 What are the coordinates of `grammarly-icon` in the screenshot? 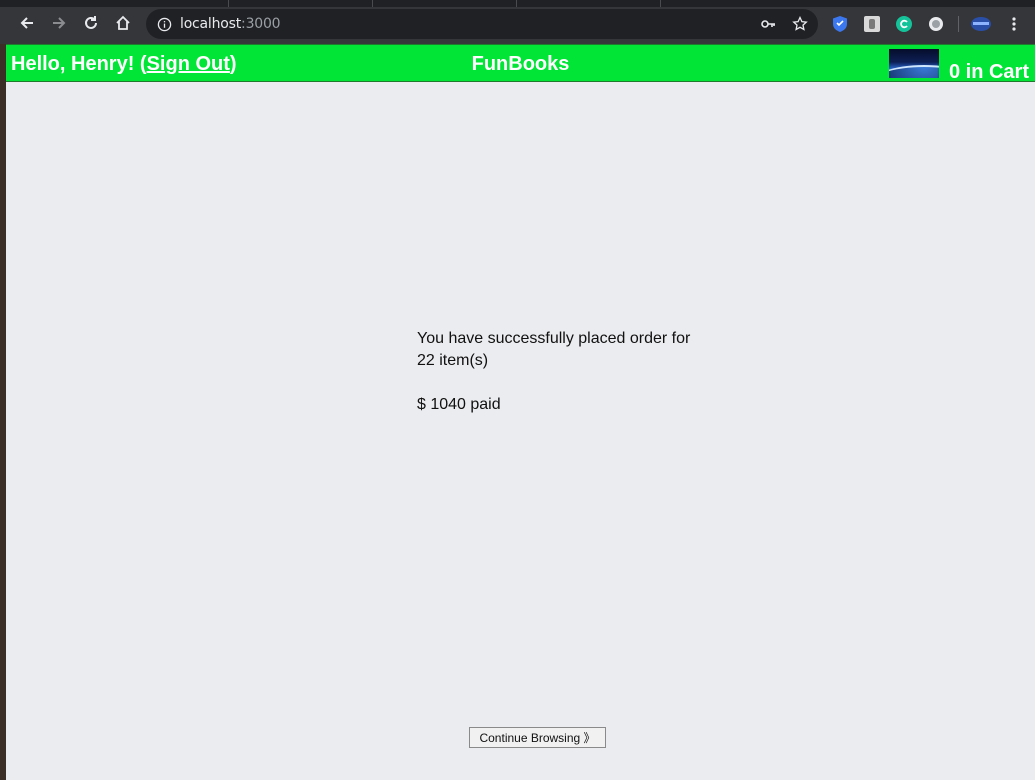 It's located at (904, 24).